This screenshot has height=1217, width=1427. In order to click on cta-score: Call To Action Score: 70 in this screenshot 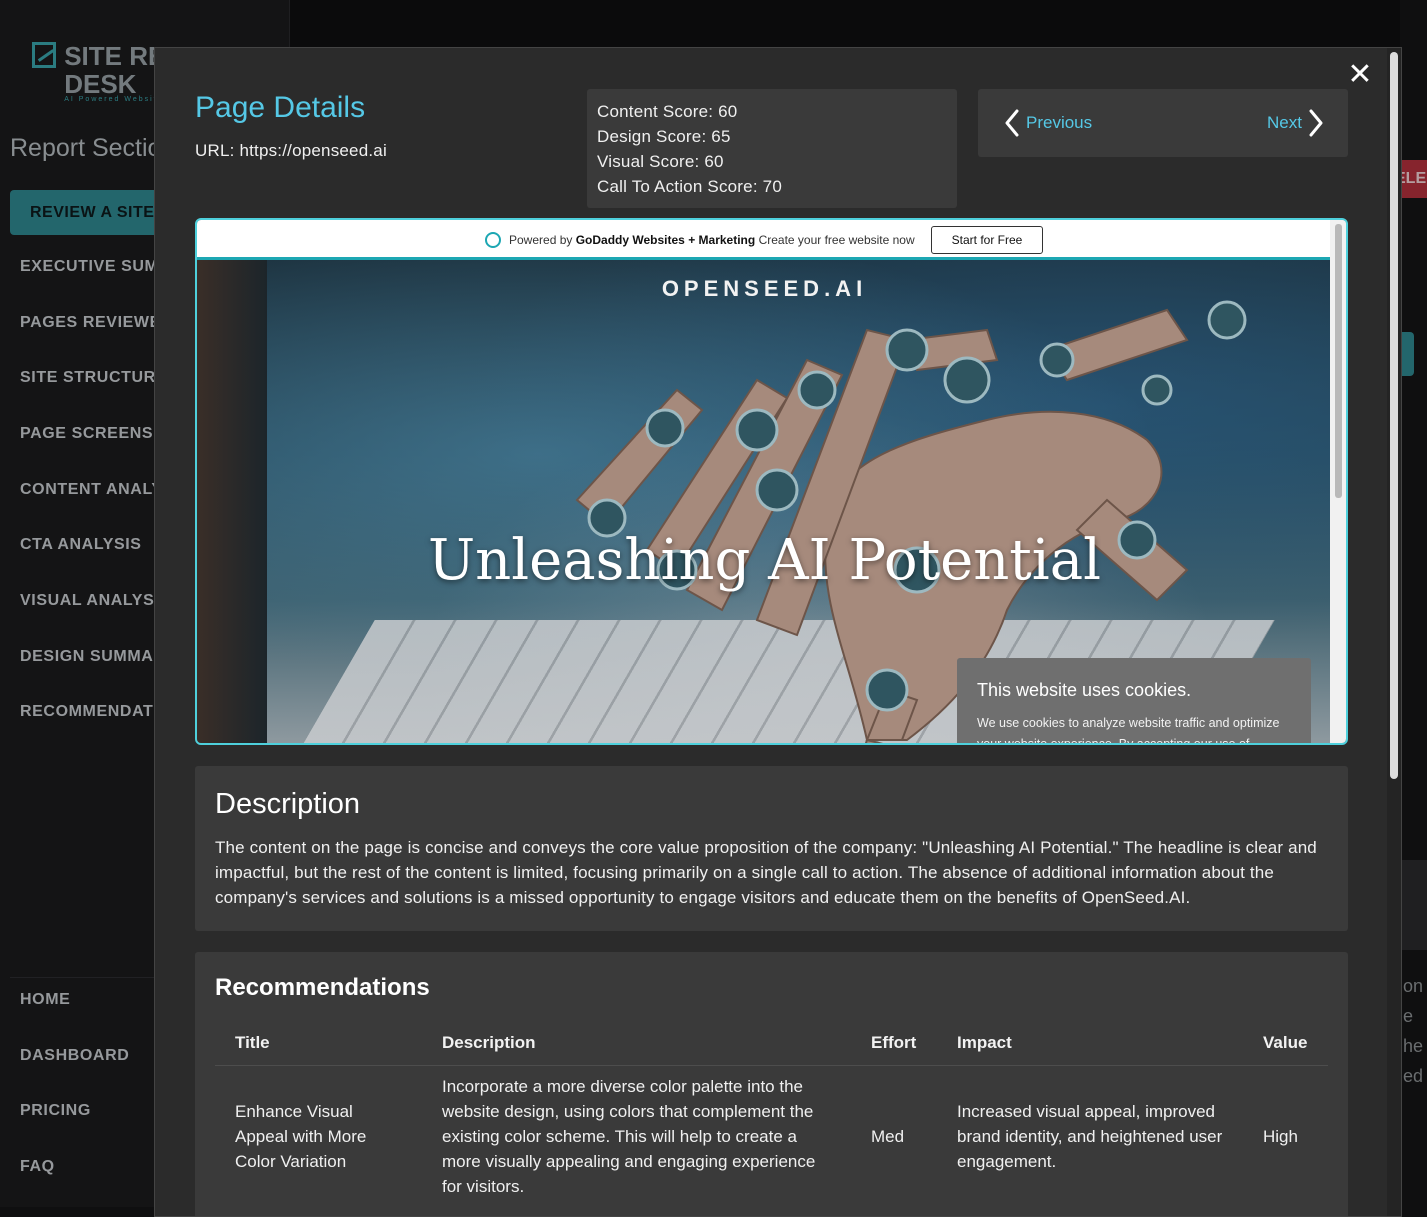, I will do `click(689, 186)`.